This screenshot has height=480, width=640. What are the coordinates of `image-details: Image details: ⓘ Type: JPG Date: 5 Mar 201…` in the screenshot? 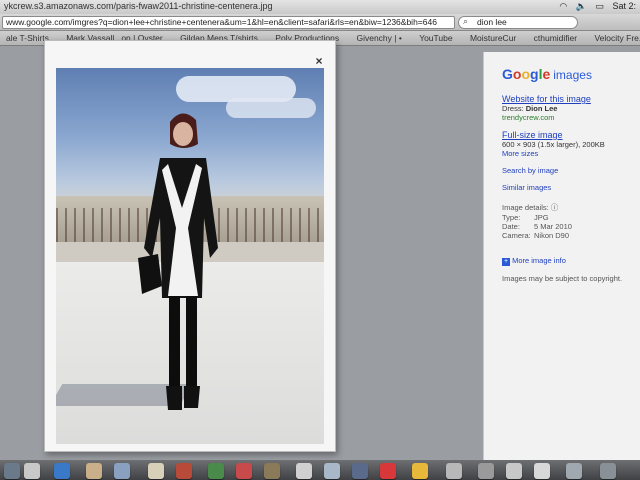 It's located at (537, 221).